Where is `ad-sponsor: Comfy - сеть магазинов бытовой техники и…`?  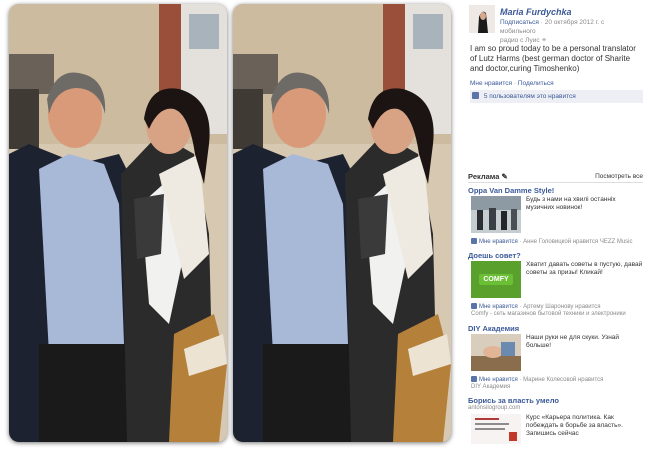 ad-sponsor: Comfy - сеть магазинов бытовой техники и… is located at coordinates (548, 314).